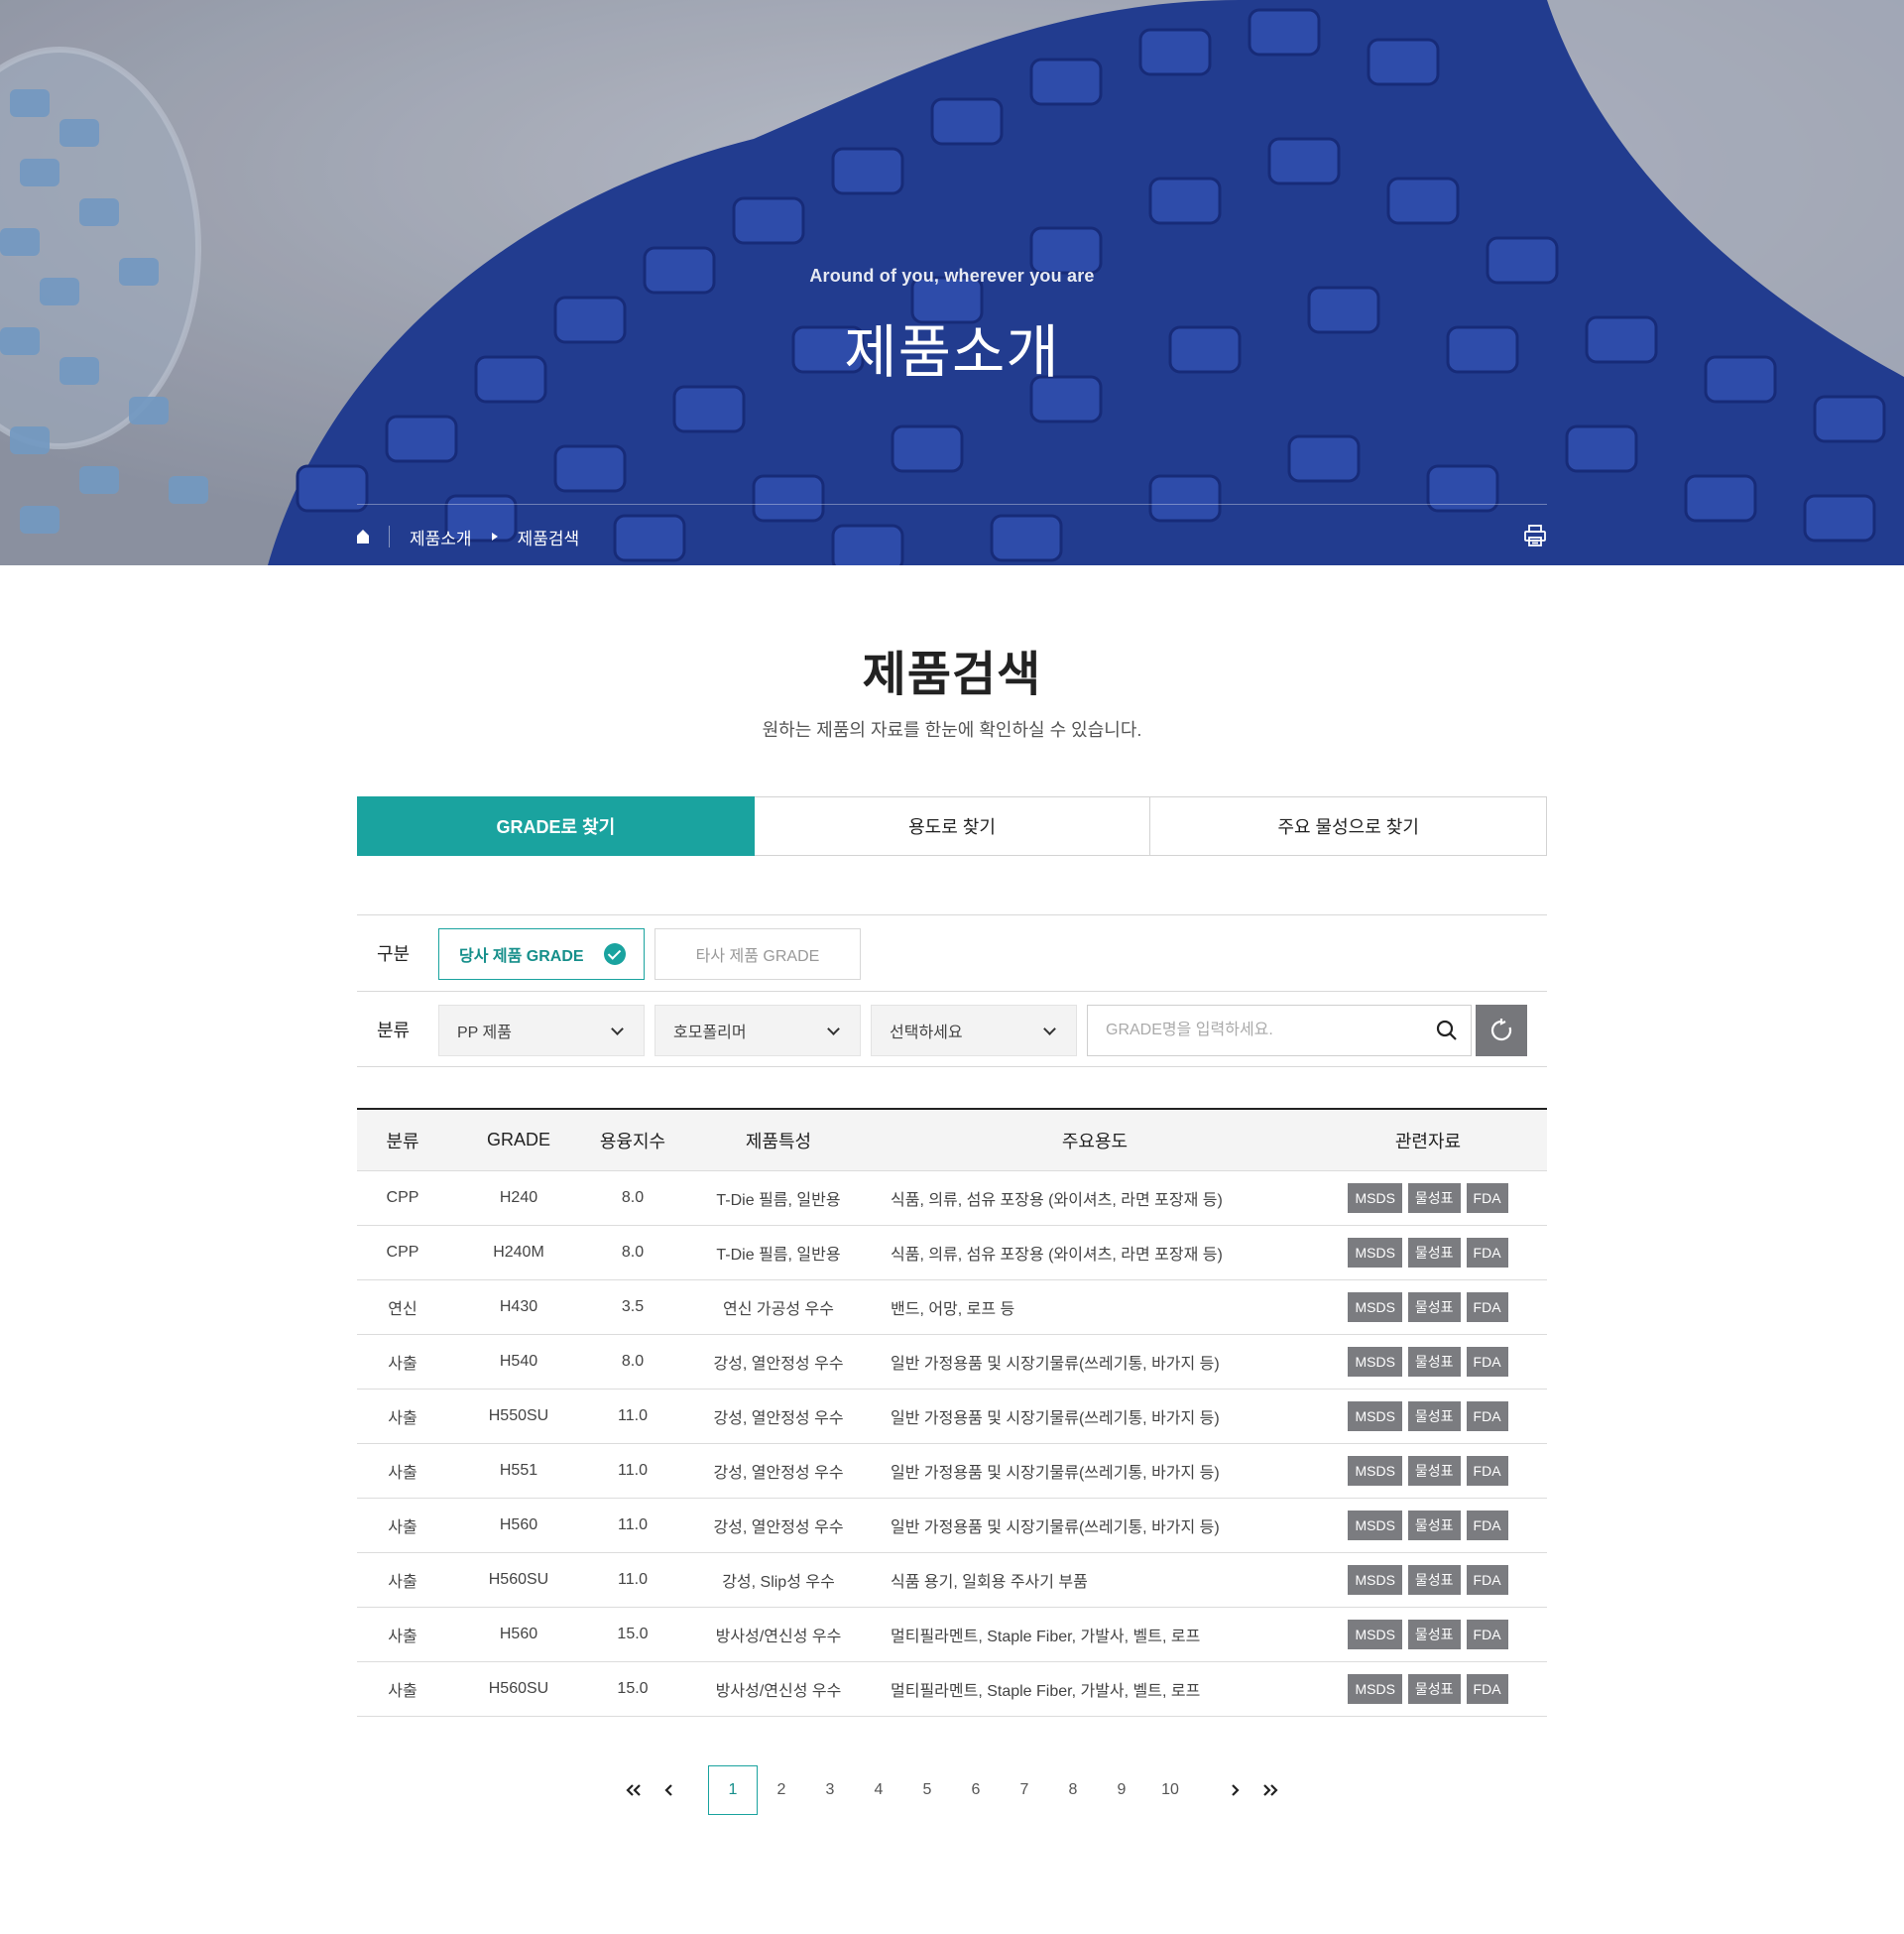 The height and width of the screenshot is (1934, 1904). What do you see at coordinates (952, 730) in the screenshot?
I see `page-description: 원하는 제품의 자료를 한눈에 확인하실 수 있습니다.` at bounding box center [952, 730].